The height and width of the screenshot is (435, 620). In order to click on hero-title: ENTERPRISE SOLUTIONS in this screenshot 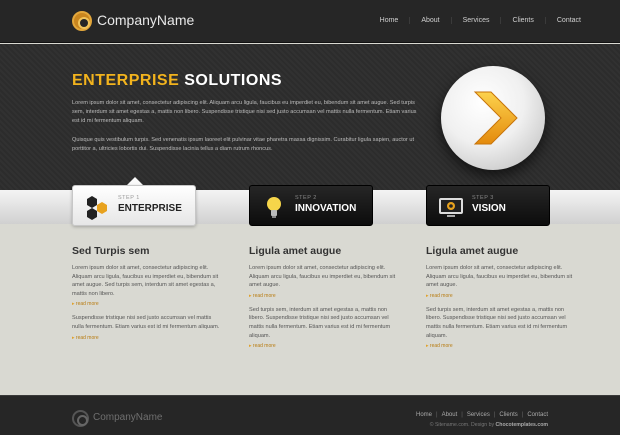, I will do `click(177, 81)`.